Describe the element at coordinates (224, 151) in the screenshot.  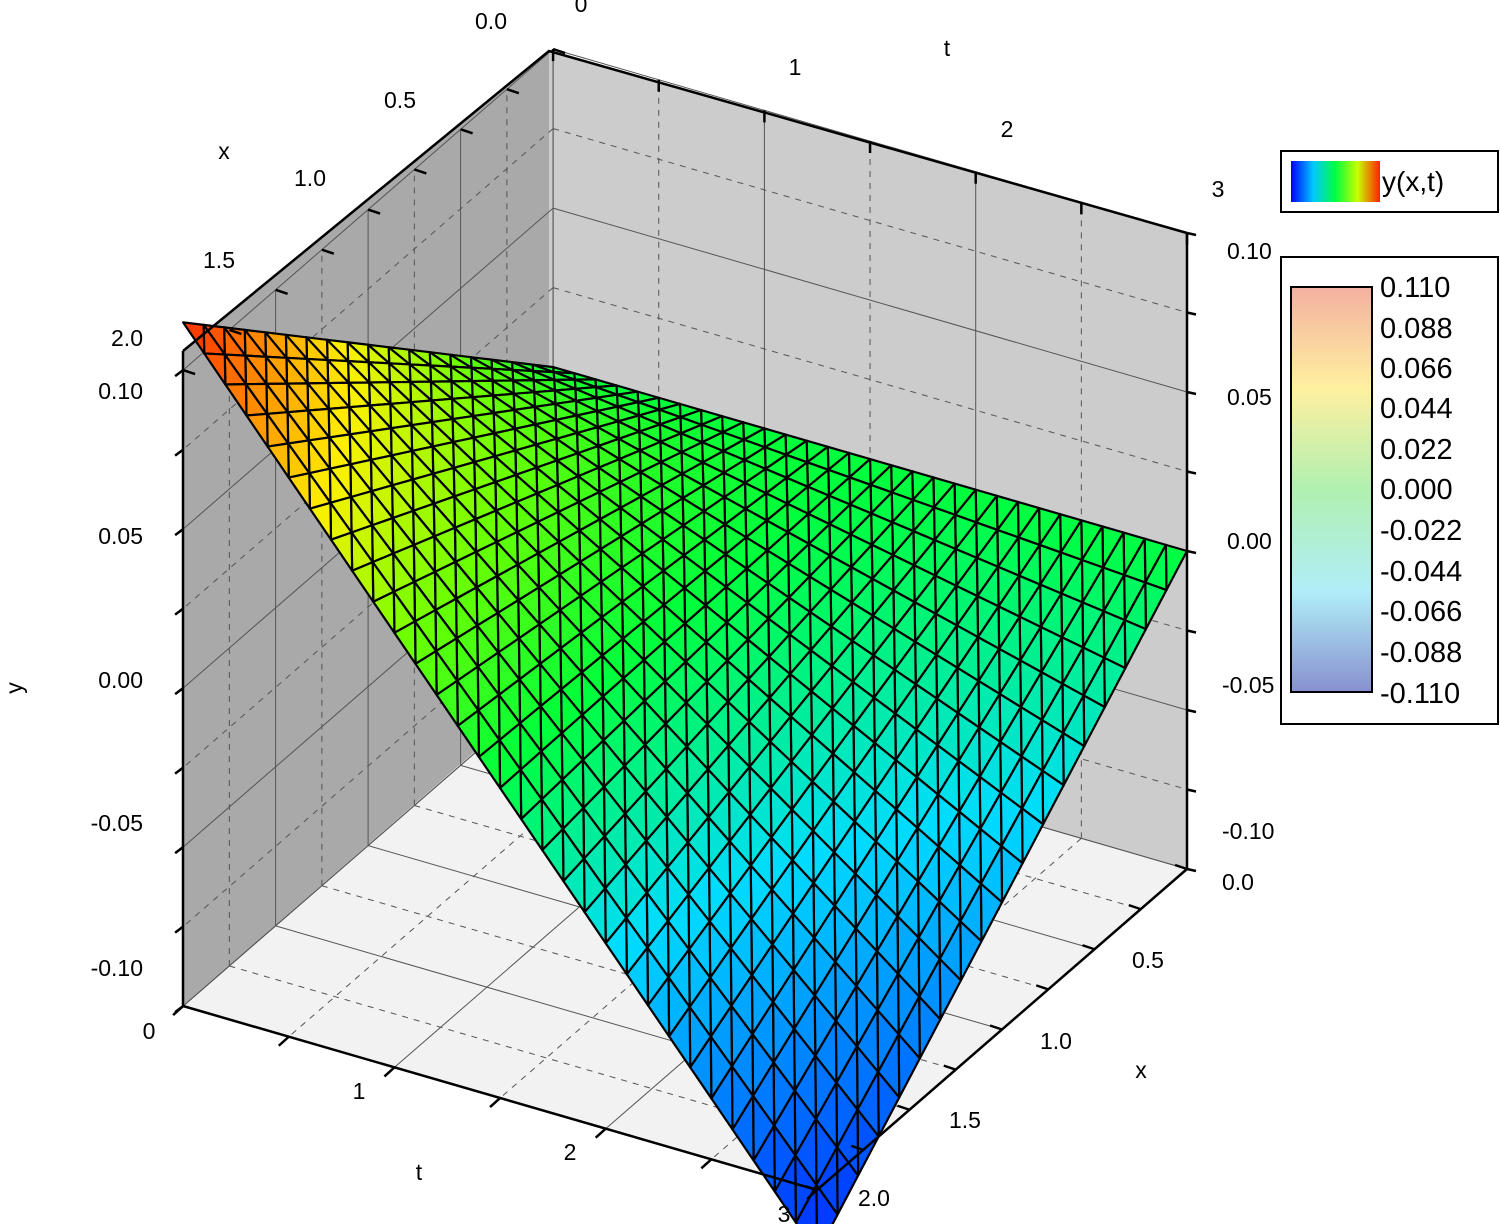
I see `left-x-axis-title: x` at that location.